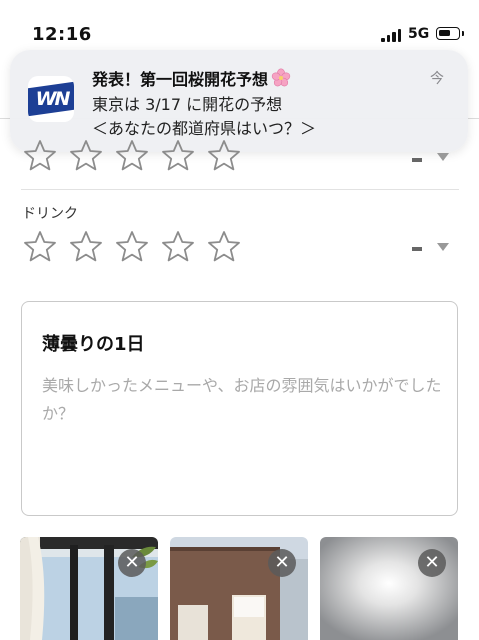 This screenshot has height=640, width=479. Describe the element at coordinates (239, 588) in the screenshot. I see `photo-thumbnail-exterior: ✕` at that location.